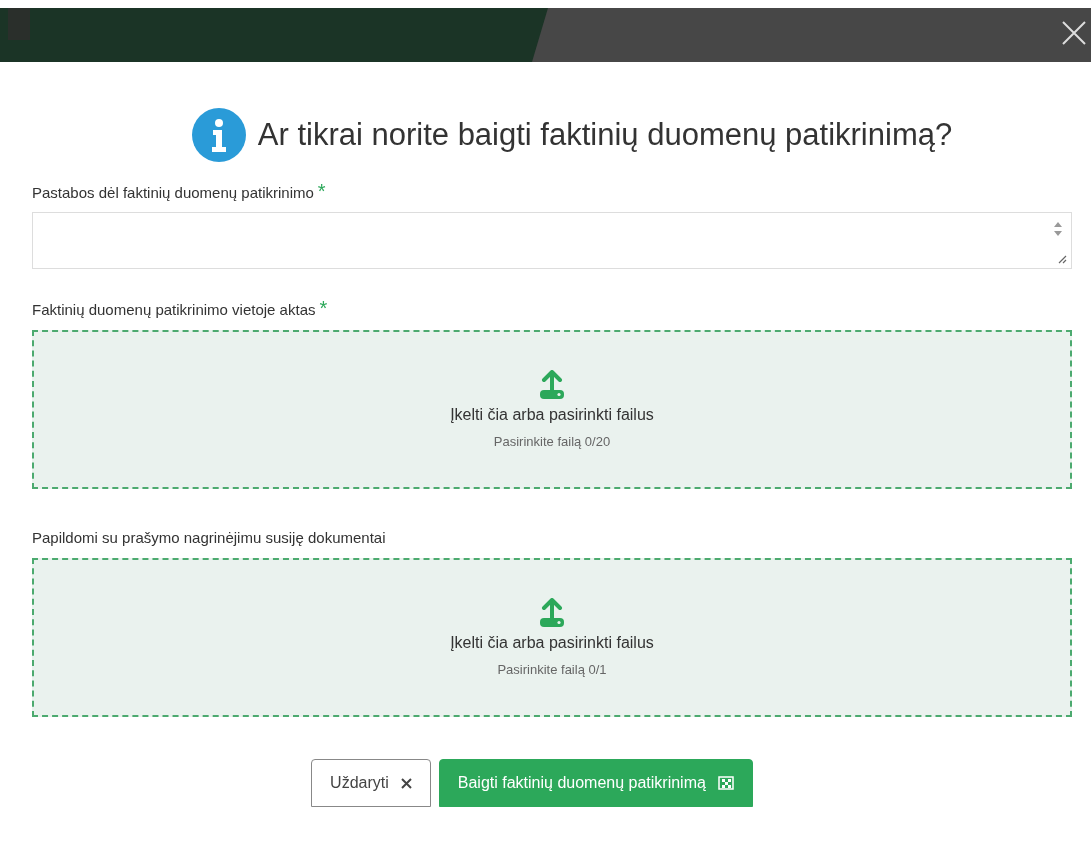 The height and width of the screenshot is (846, 1091). What do you see at coordinates (406, 783) in the screenshot?
I see `close-icon` at bounding box center [406, 783].